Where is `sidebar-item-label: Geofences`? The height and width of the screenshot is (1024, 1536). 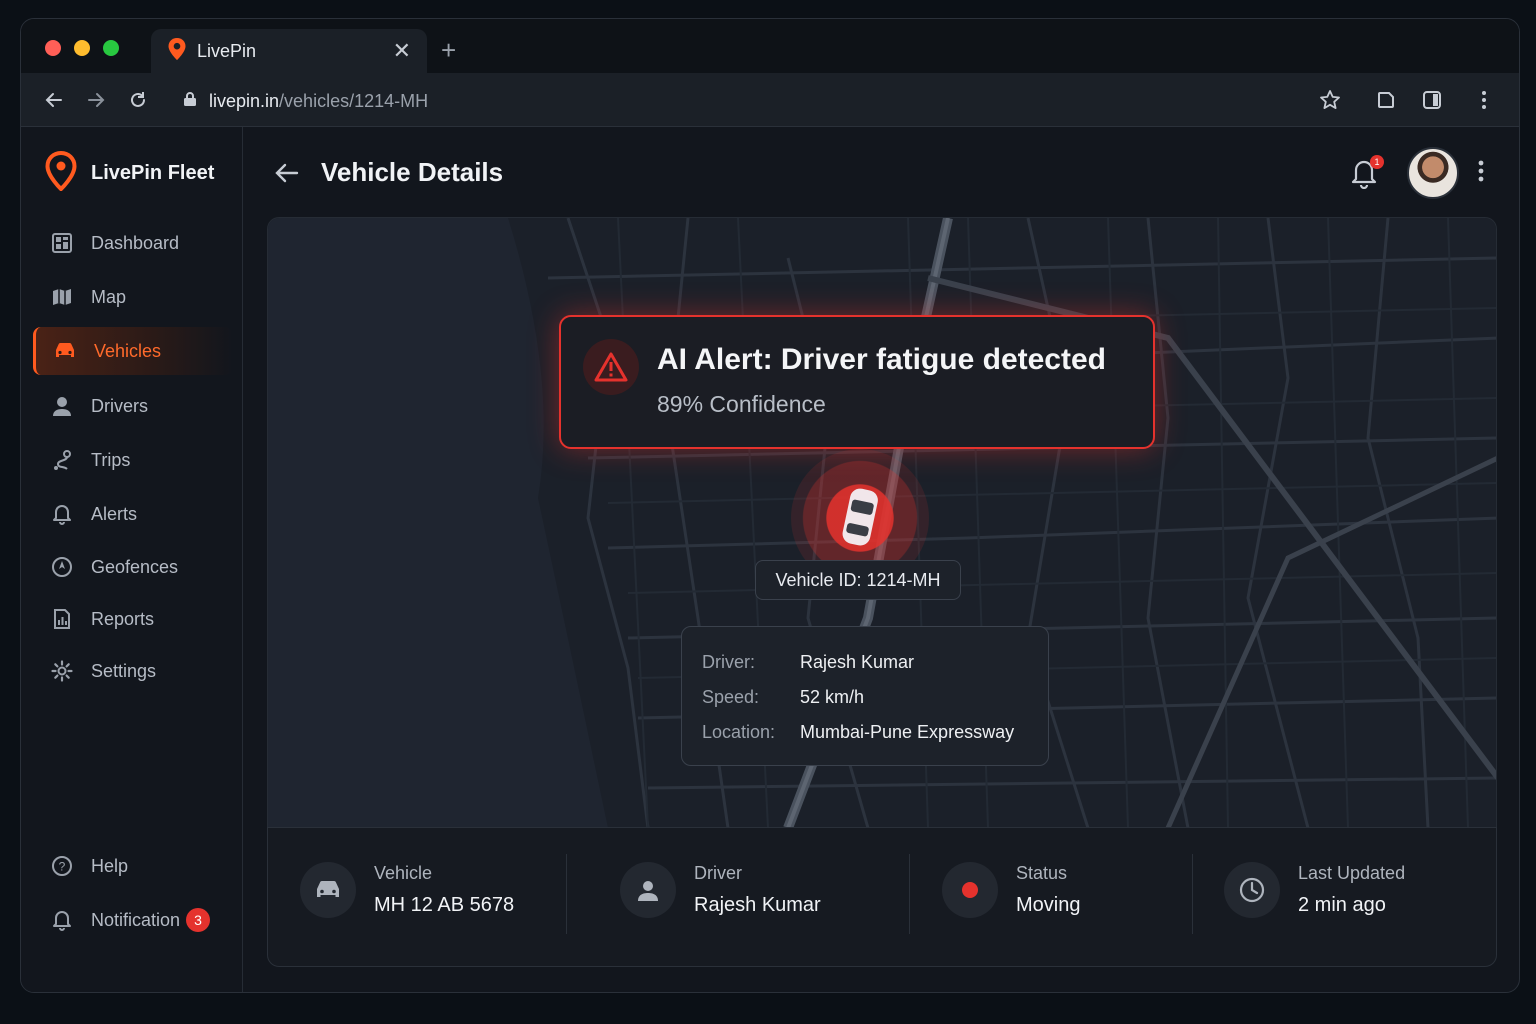
sidebar-item-label: Geofences is located at coordinates (135, 566).